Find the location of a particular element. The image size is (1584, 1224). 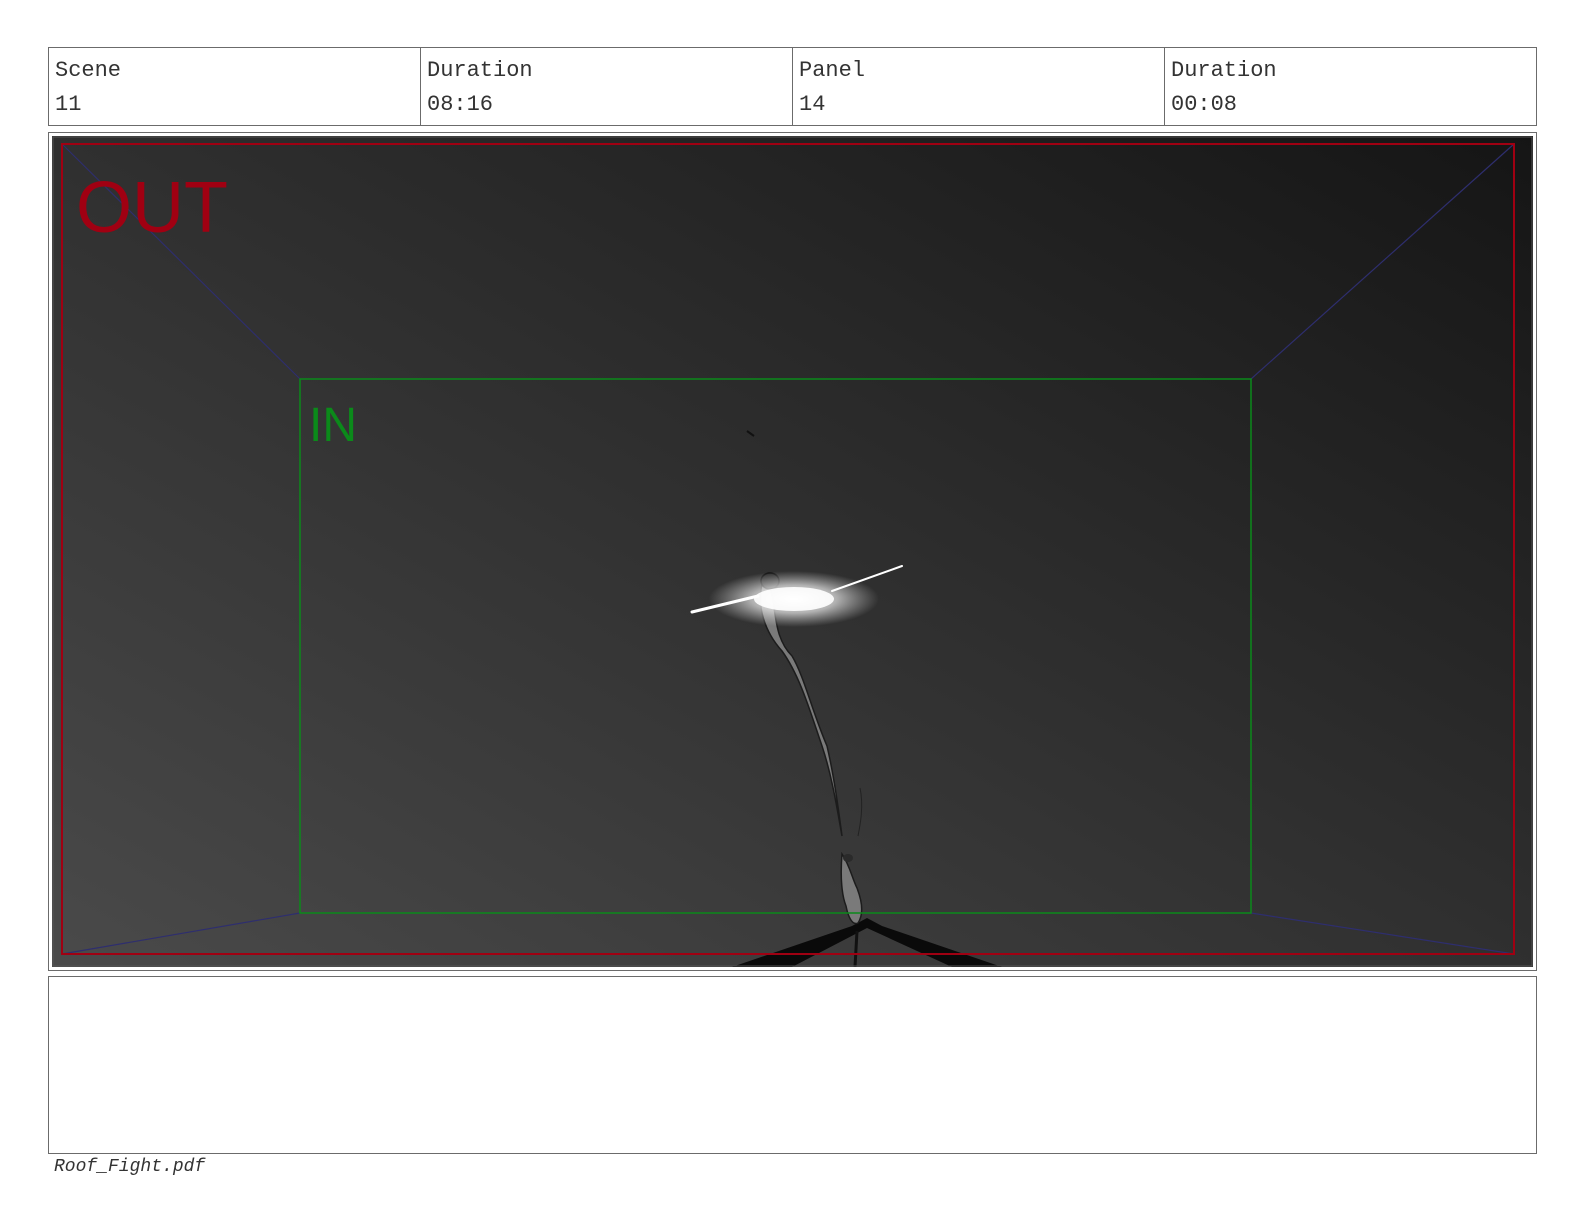

scene-duration-value: 08:16 is located at coordinates (460, 104).